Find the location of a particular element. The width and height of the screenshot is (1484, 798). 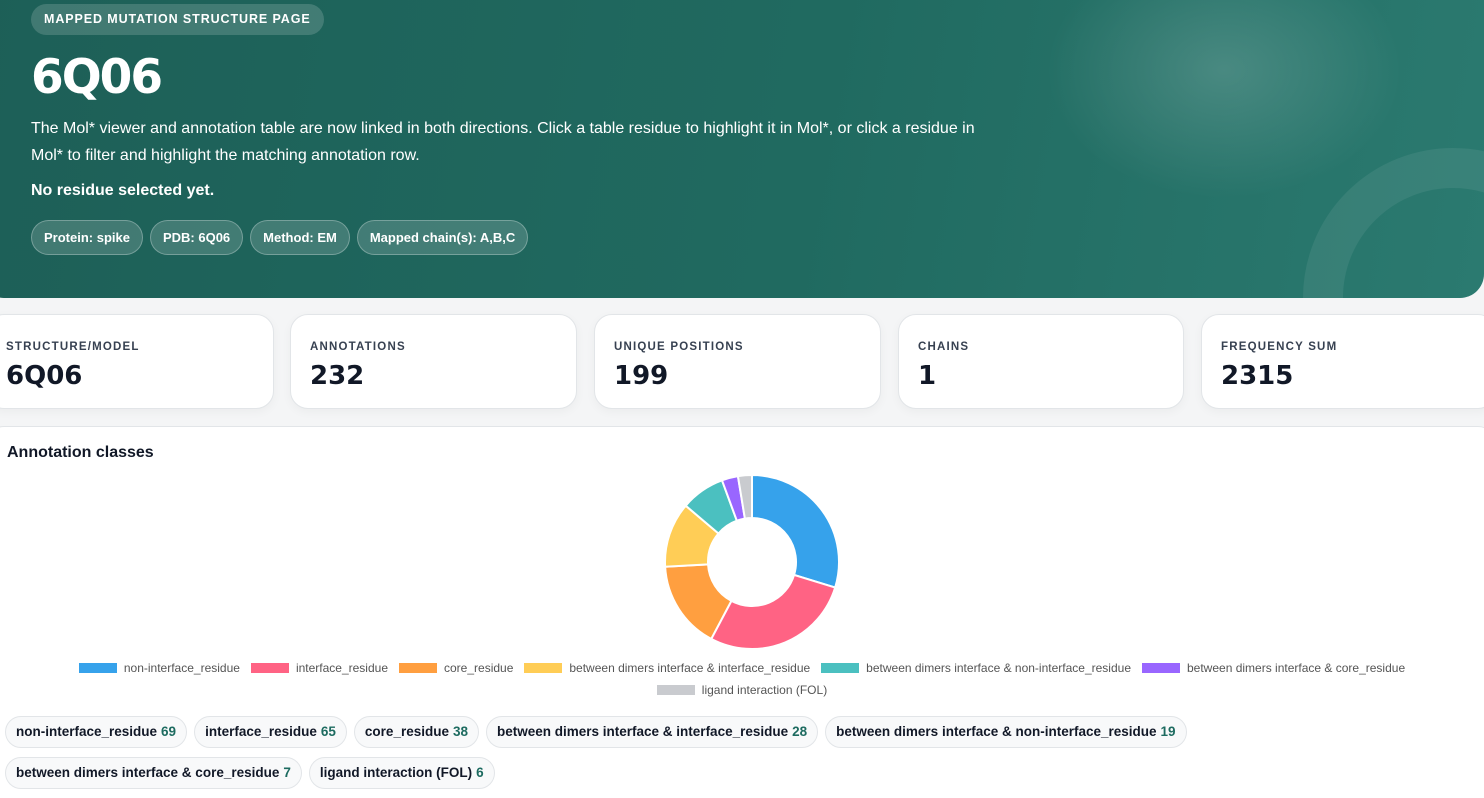

pill-count: 7 is located at coordinates (287, 772).